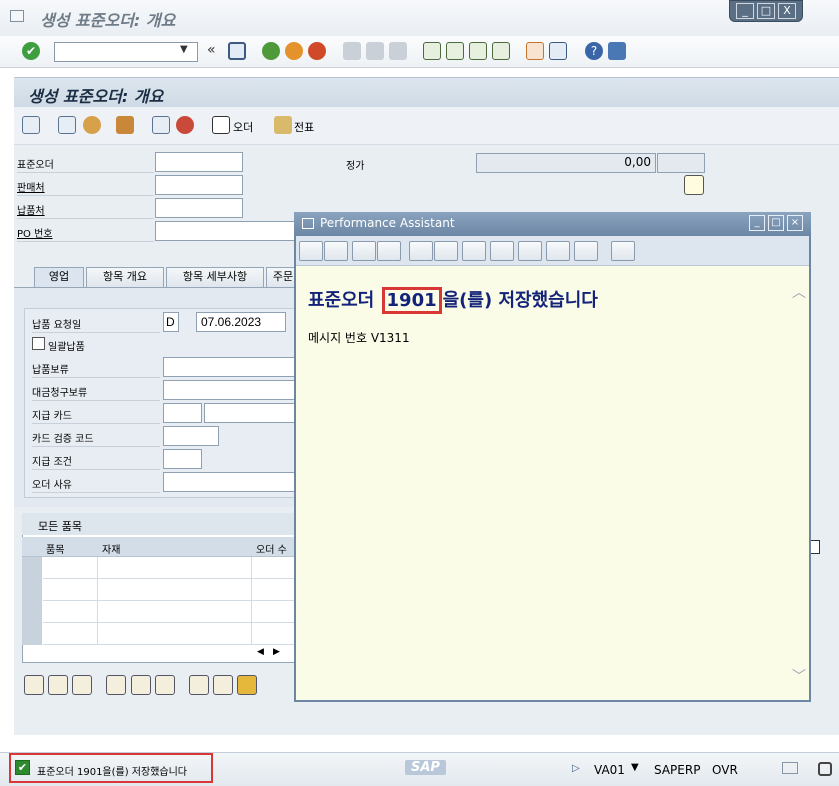 The image size is (839, 786). Describe the element at coordinates (34, 685) in the screenshot. I see `item-detail-icon` at that location.